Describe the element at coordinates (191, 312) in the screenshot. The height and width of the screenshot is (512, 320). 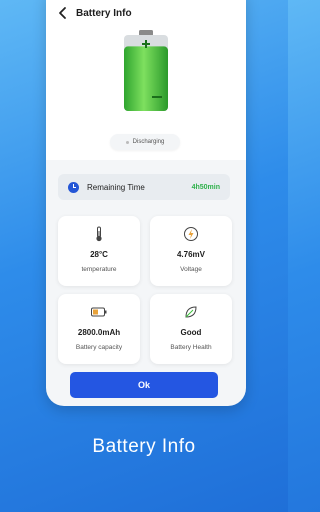
I see `leaf-icon` at that location.